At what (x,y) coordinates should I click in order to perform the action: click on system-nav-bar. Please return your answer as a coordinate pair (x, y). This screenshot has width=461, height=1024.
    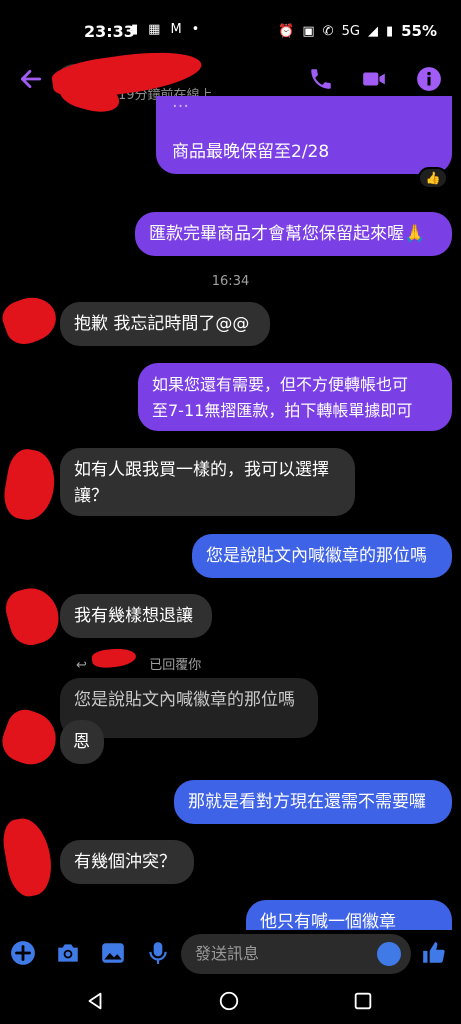
    Looking at the image, I should click on (230, 1001).